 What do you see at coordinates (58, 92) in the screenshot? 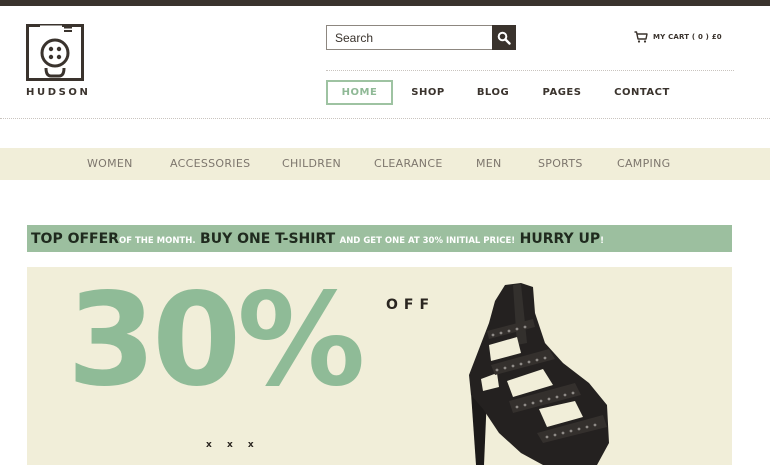
I see `logo-text: HUDSON` at bounding box center [58, 92].